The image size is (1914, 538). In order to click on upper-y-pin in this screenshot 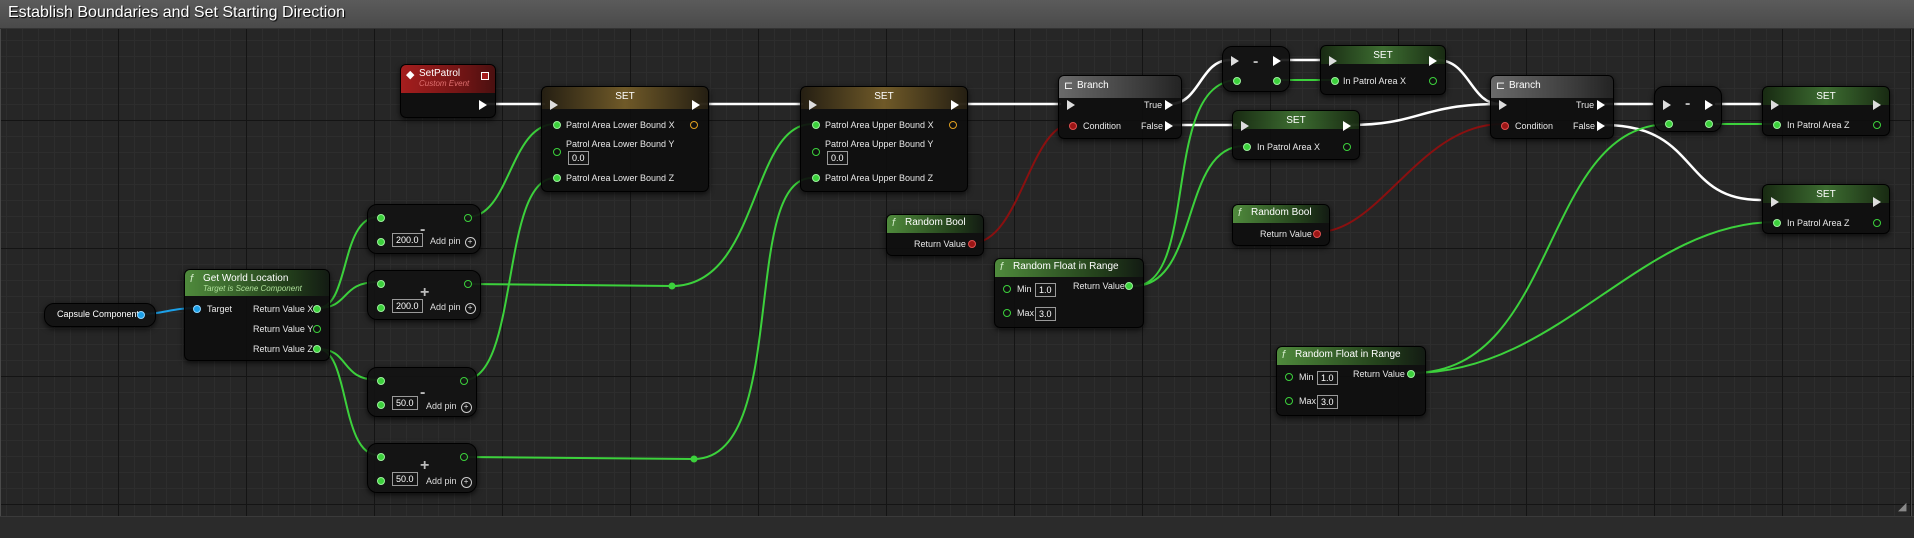, I will do `click(816, 152)`.